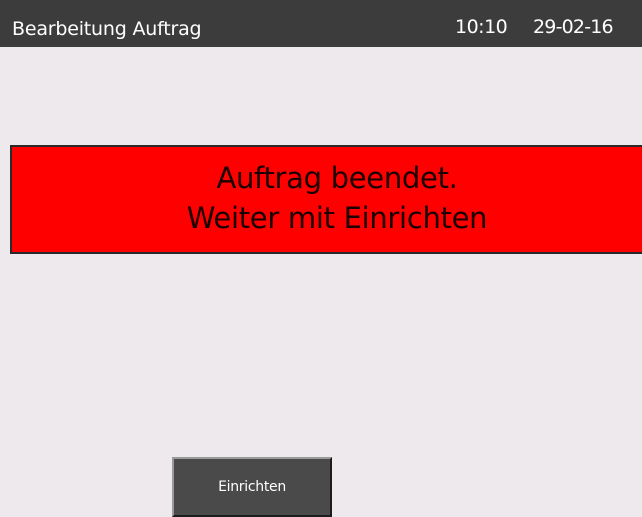  I want to click on alert-message-line-1: Auftrag beendet., so click(337, 178).